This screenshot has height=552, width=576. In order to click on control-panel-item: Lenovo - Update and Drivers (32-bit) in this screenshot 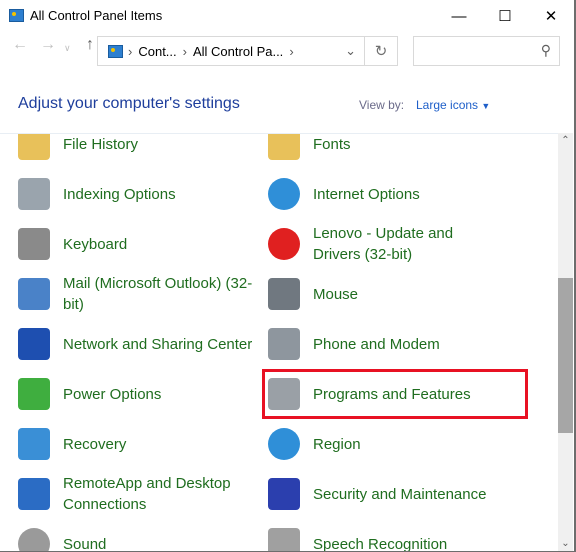, I will do `click(384, 244)`.